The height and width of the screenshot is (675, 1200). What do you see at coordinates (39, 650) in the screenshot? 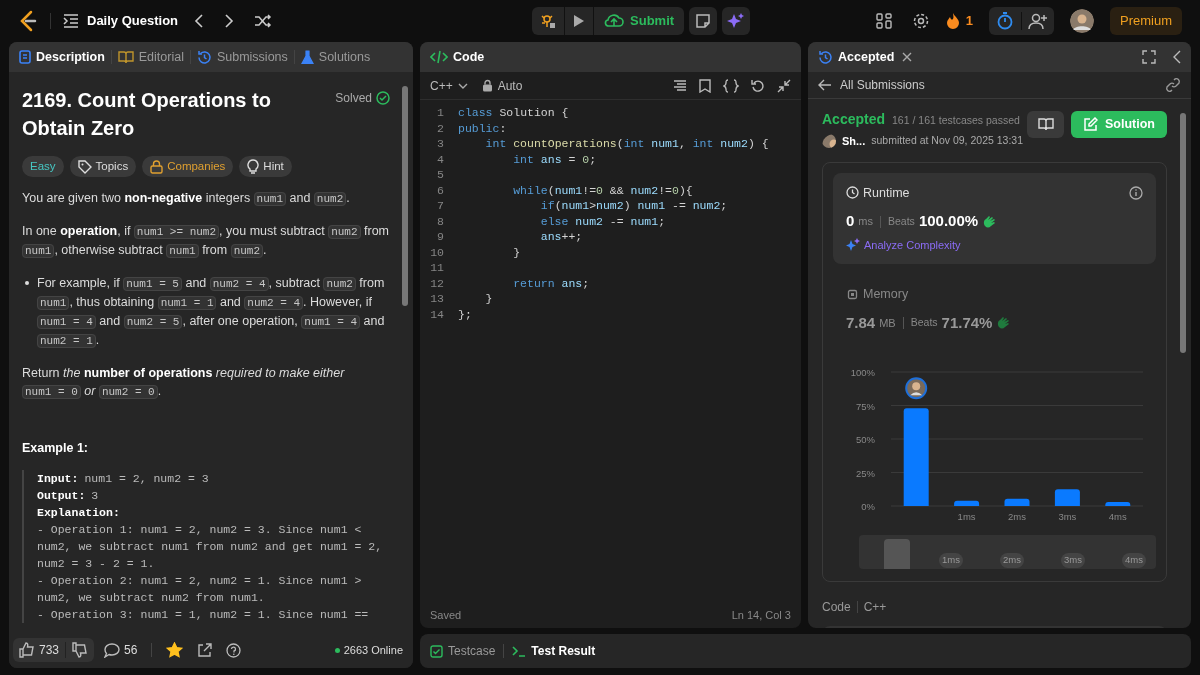
I see `like-button: 733` at bounding box center [39, 650].